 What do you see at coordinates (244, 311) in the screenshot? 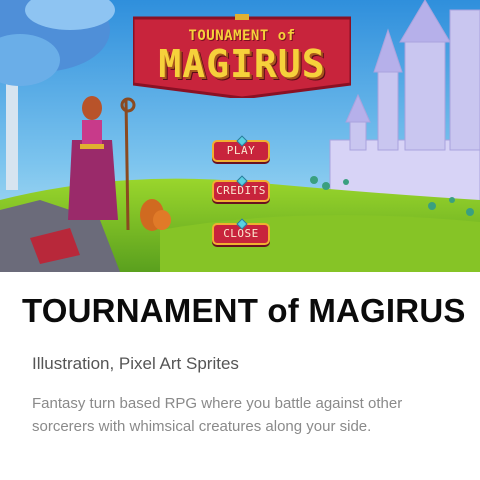
I see `project-title: TOURNAMENT of MAGIRUS` at bounding box center [244, 311].